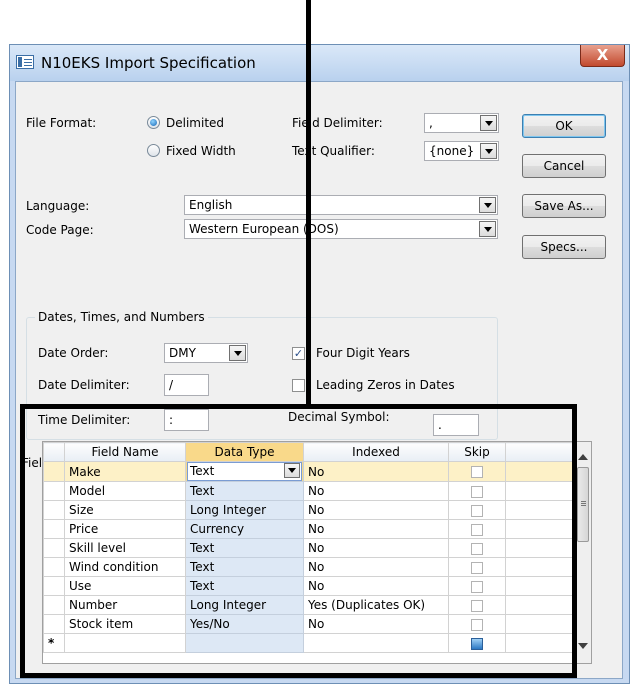 The height and width of the screenshot is (684, 630). What do you see at coordinates (264, 229) in the screenshot?
I see `code-page-value: Western European (DOS)` at bounding box center [264, 229].